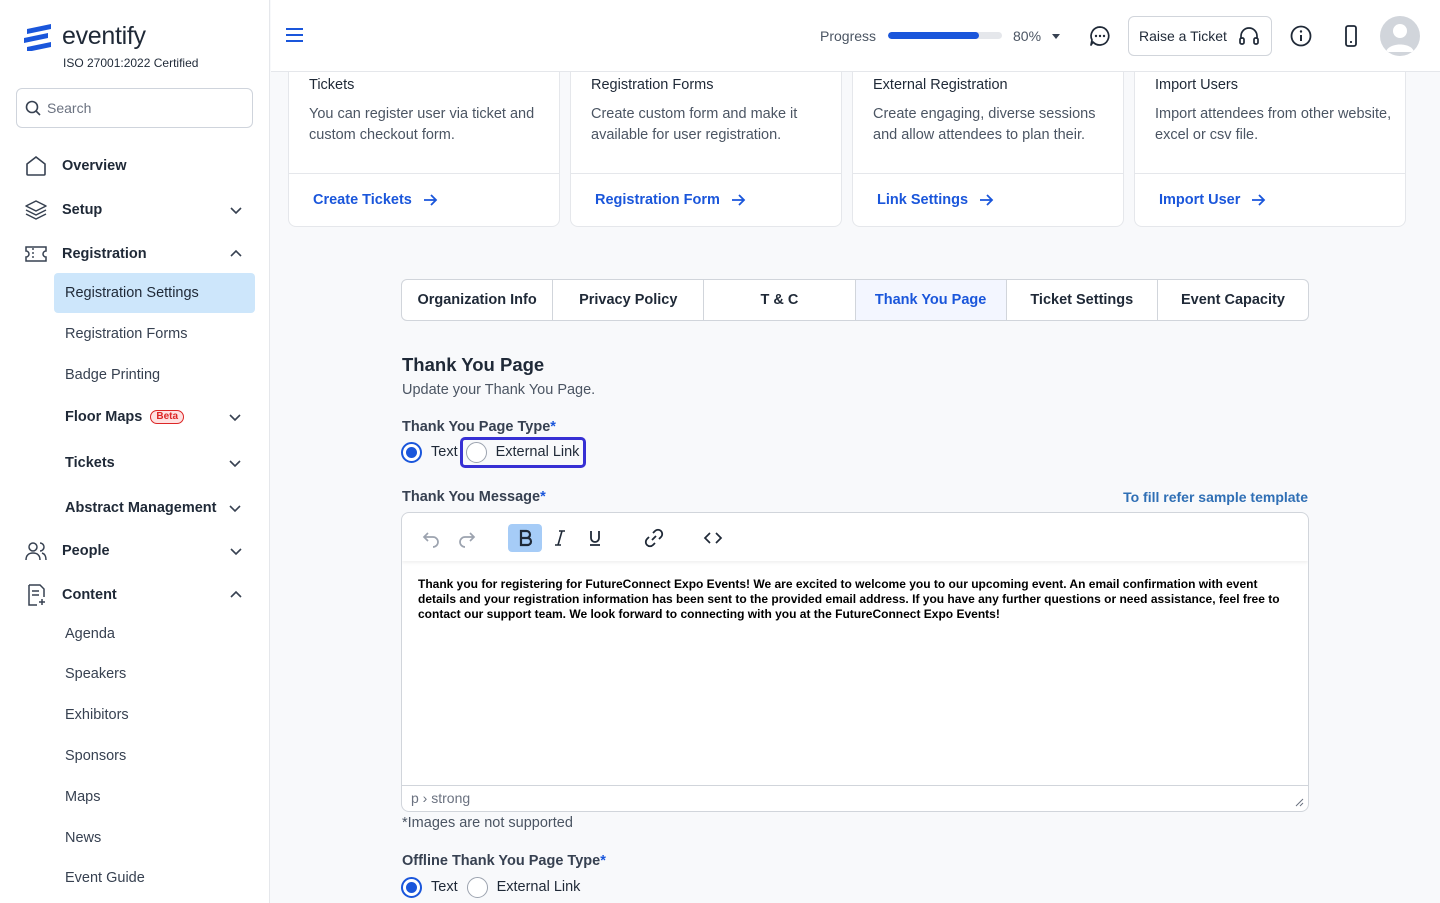  What do you see at coordinates (134, 595) in the screenshot?
I see `sidebar-item-content: Content` at bounding box center [134, 595].